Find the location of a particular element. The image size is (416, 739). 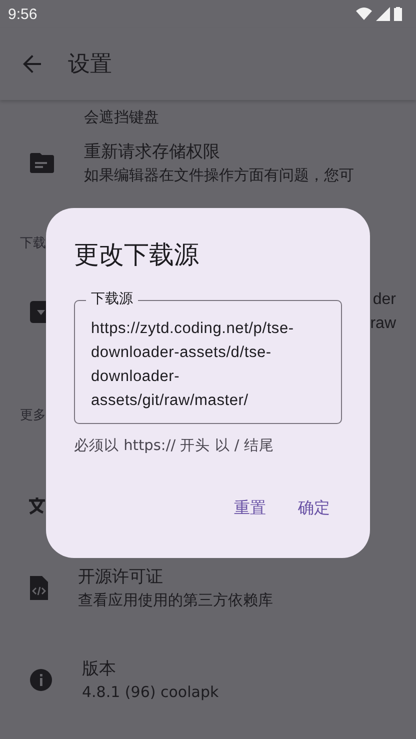

section-header: 更多 is located at coordinates (33, 415).